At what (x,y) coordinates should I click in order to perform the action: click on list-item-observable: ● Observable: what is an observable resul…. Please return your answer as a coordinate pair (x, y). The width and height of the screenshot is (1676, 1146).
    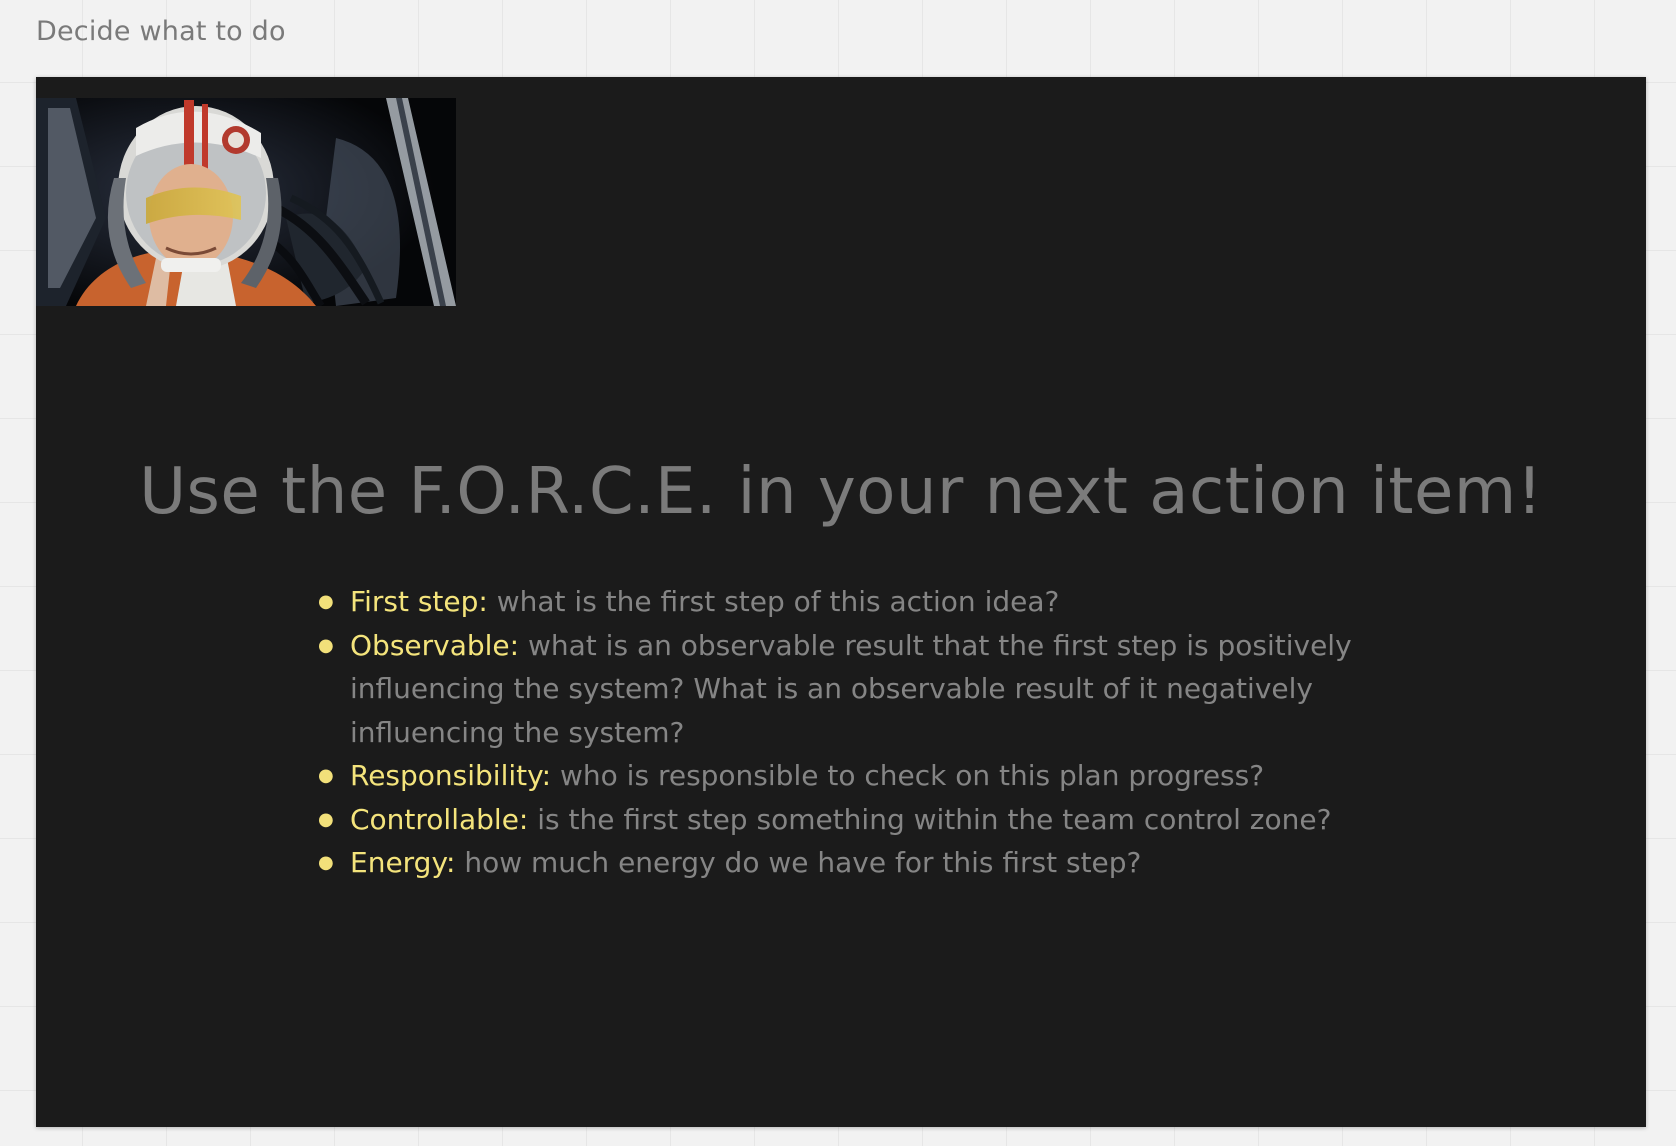
    Looking at the image, I should click on (894, 689).